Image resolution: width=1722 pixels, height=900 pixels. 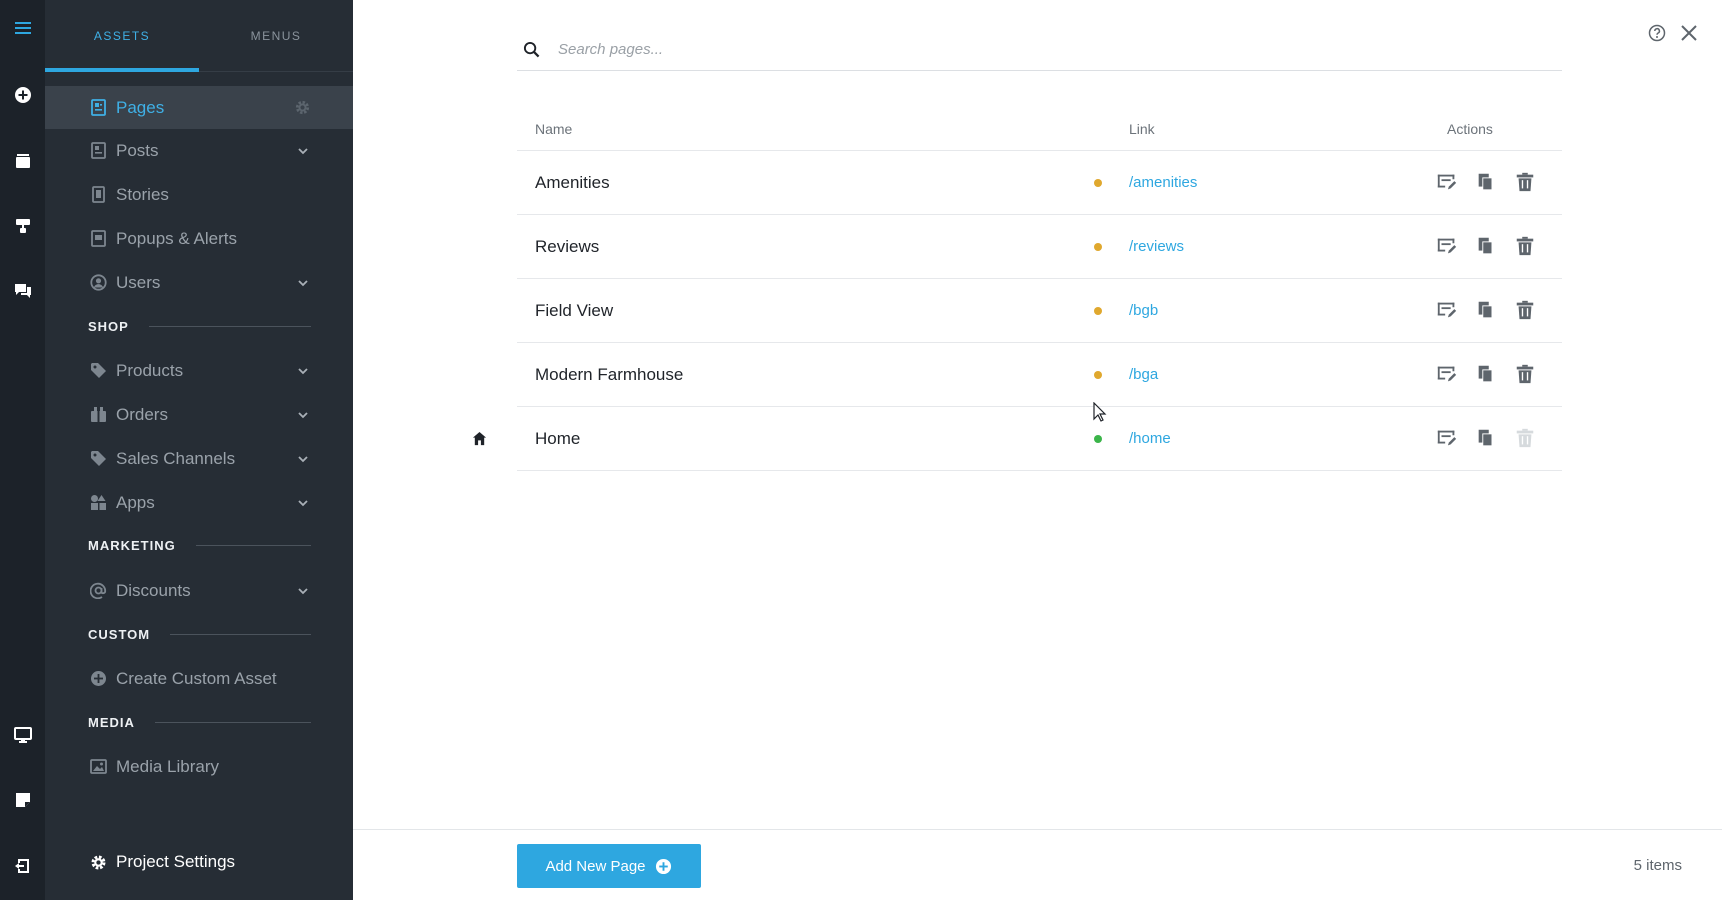 I want to click on image-icon, so click(x=98, y=767).